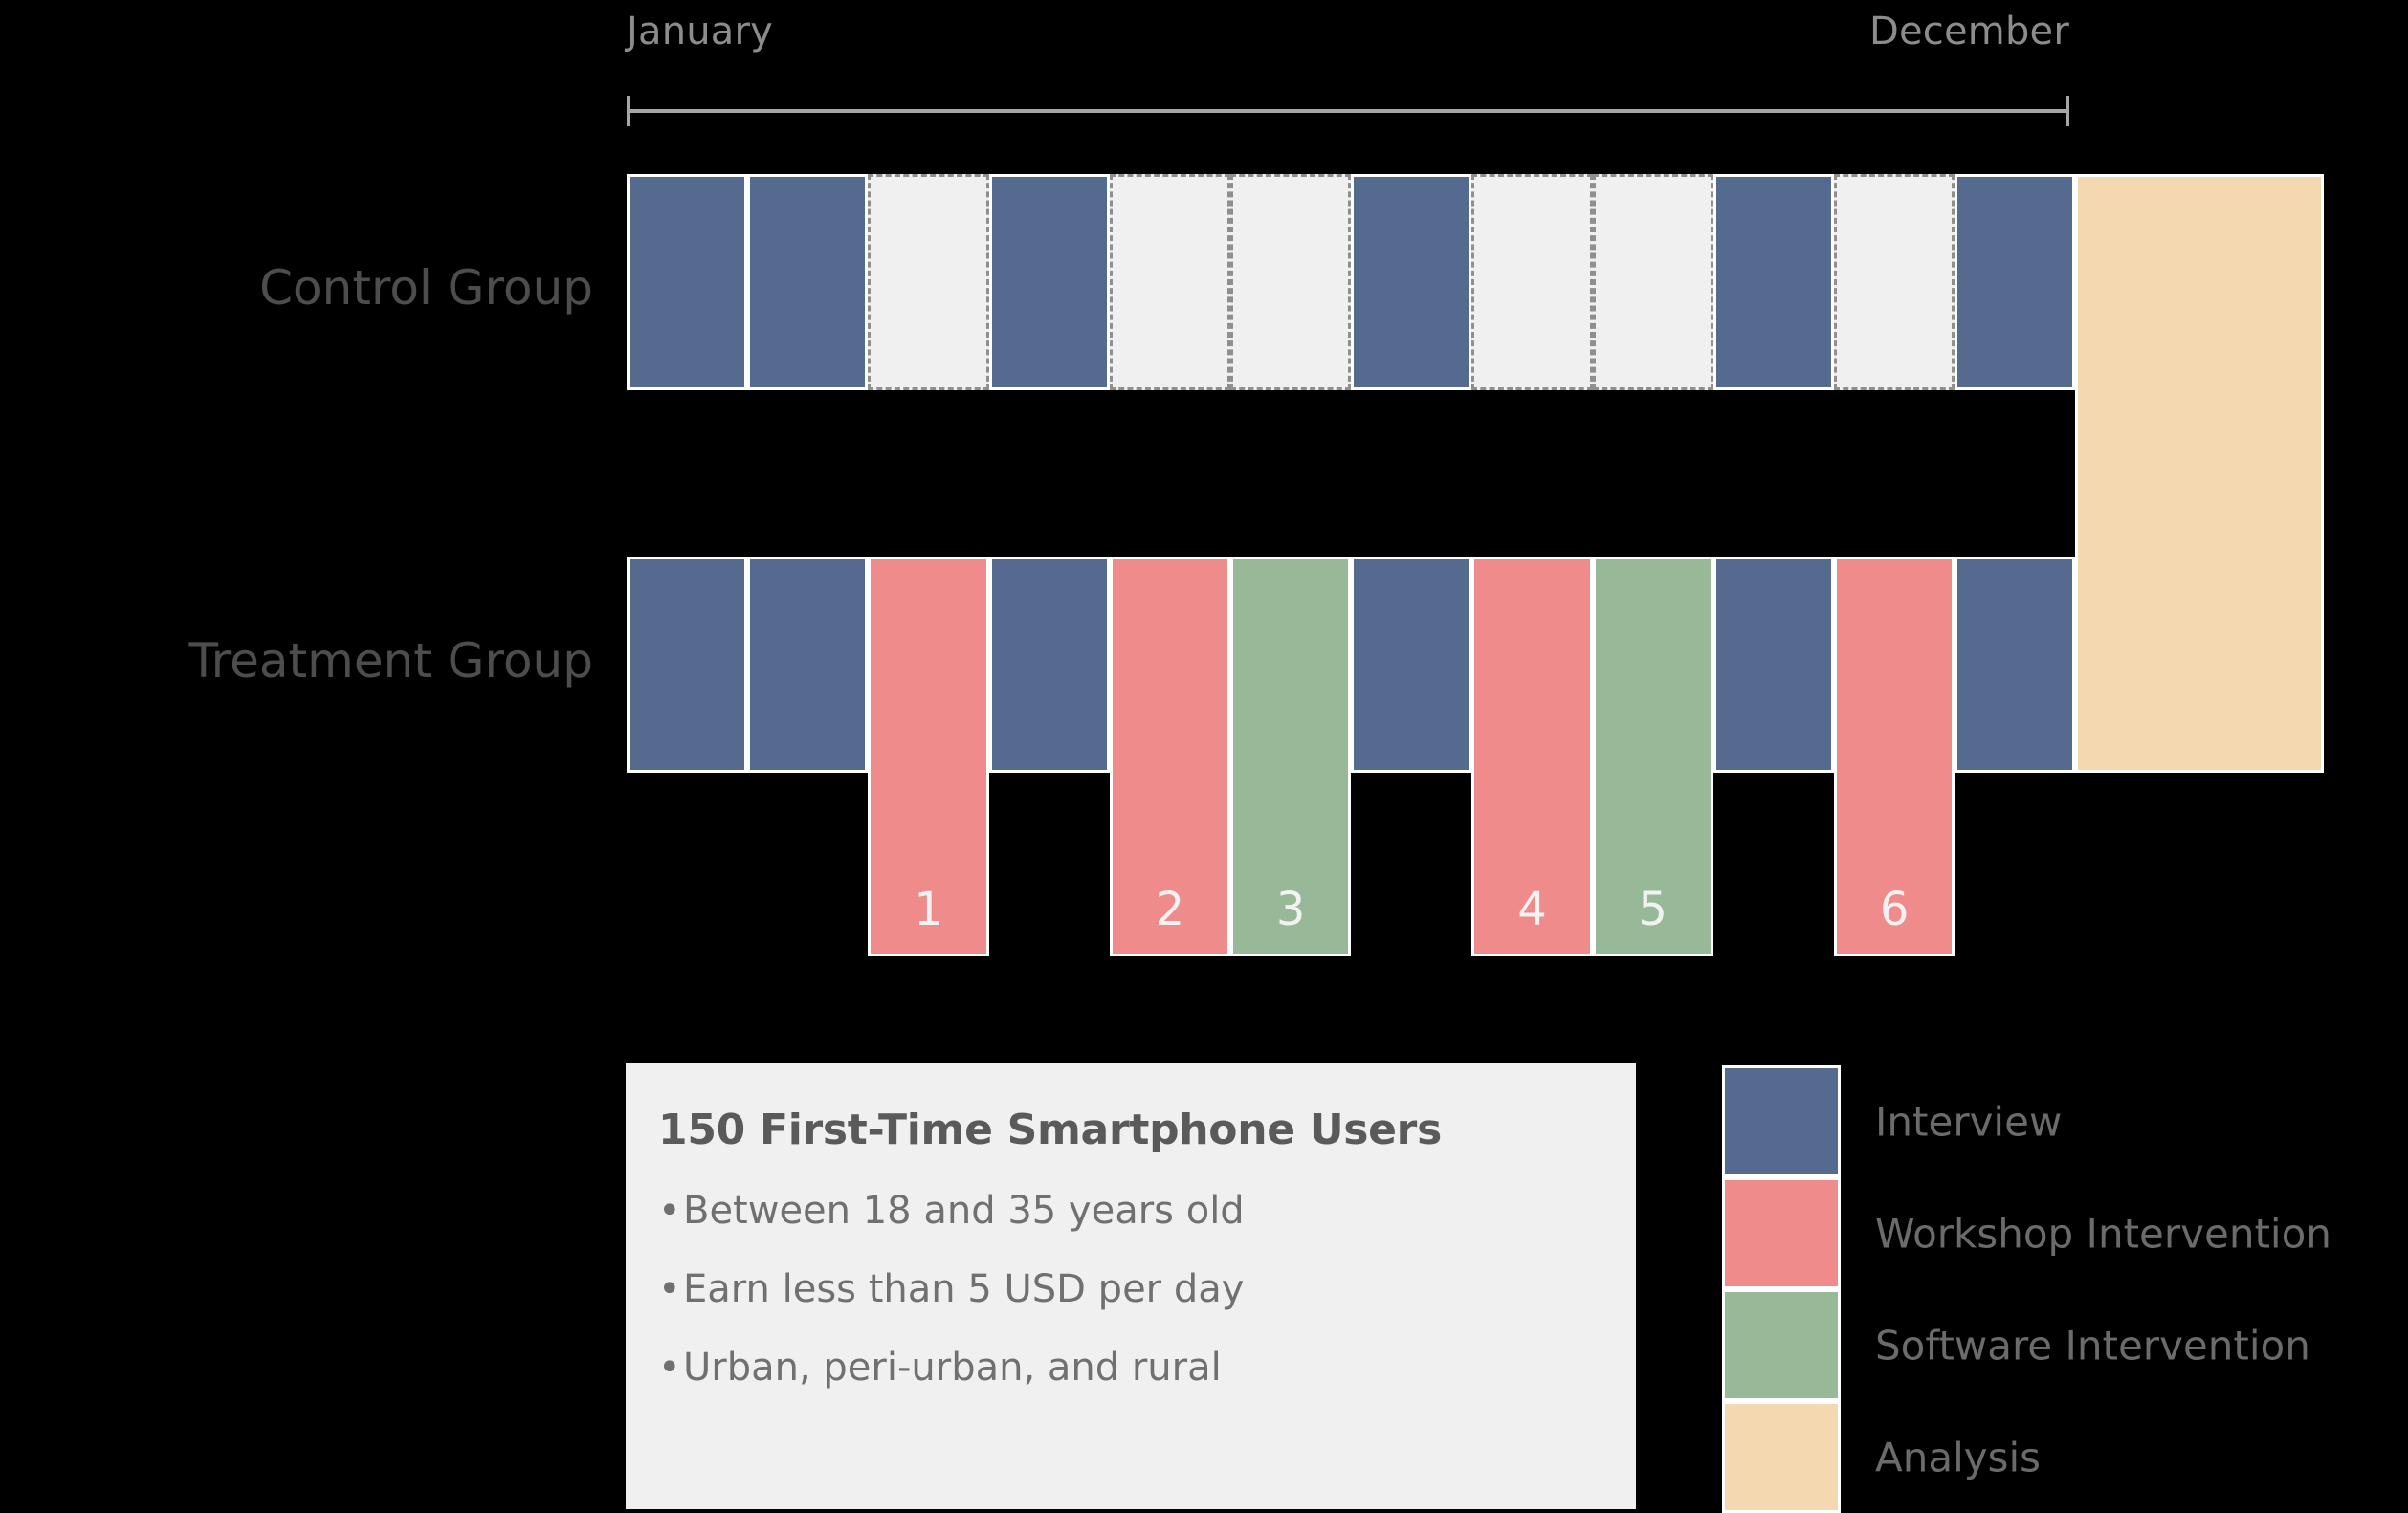 Image resolution: width=2408 pixels, height=1513 pixels. I want to click on legend-label: Interview, so click(1969, 1121).